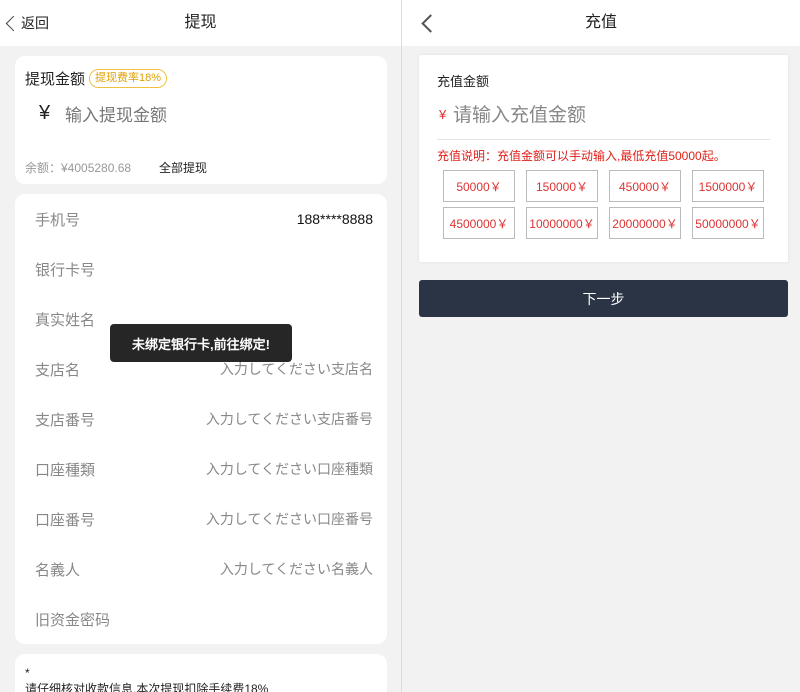  What do you see at coordinates (603, 116) in the screenshot?
I see `recharge-amount-input` at bounding box center [603, 116].